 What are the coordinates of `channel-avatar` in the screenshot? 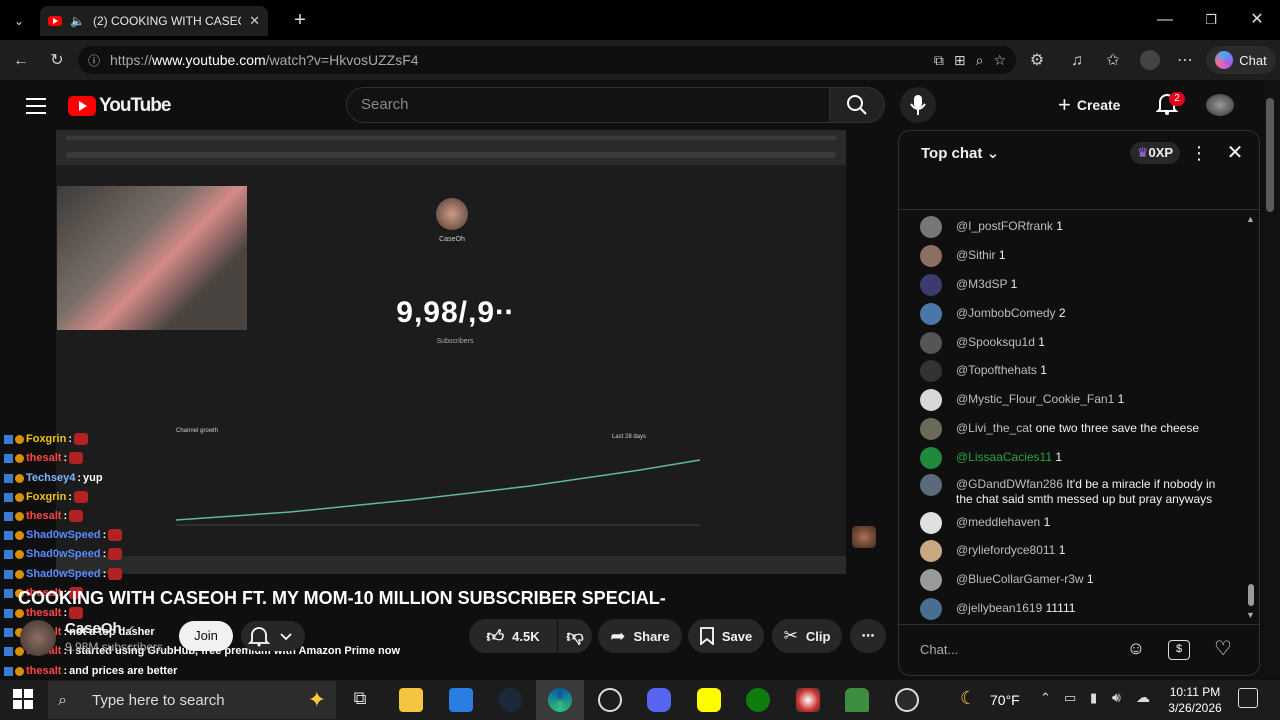 It's located at (38, 638).